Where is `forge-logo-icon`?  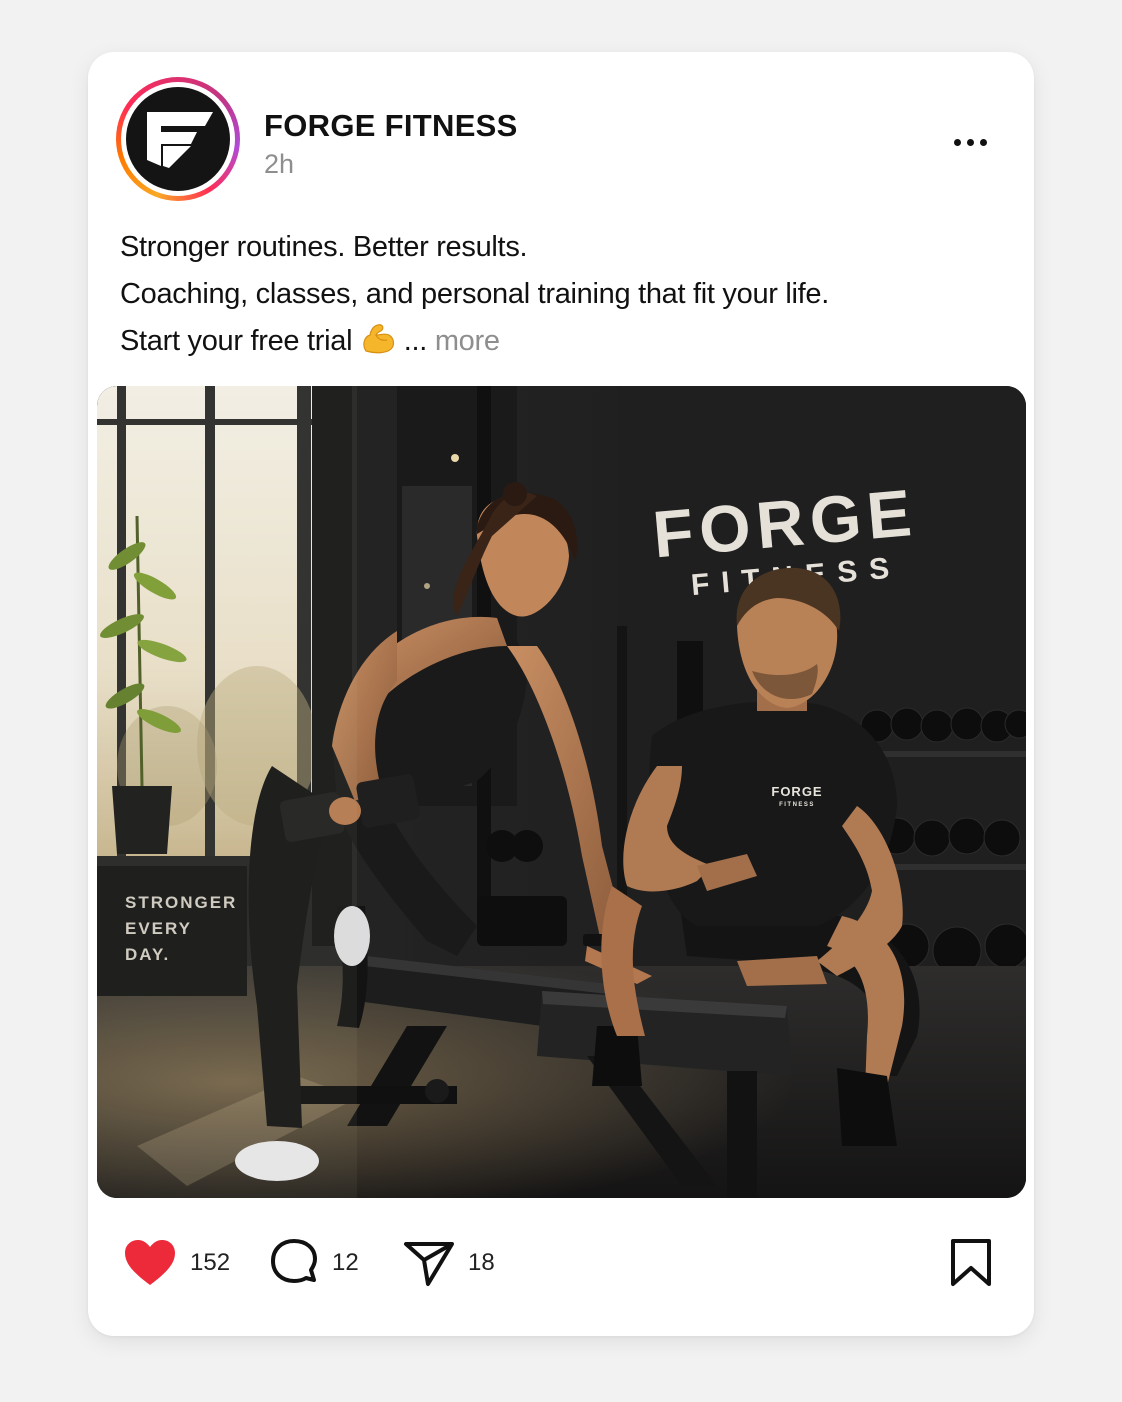 forge-logo-icon is located at coordinates (180, 140).